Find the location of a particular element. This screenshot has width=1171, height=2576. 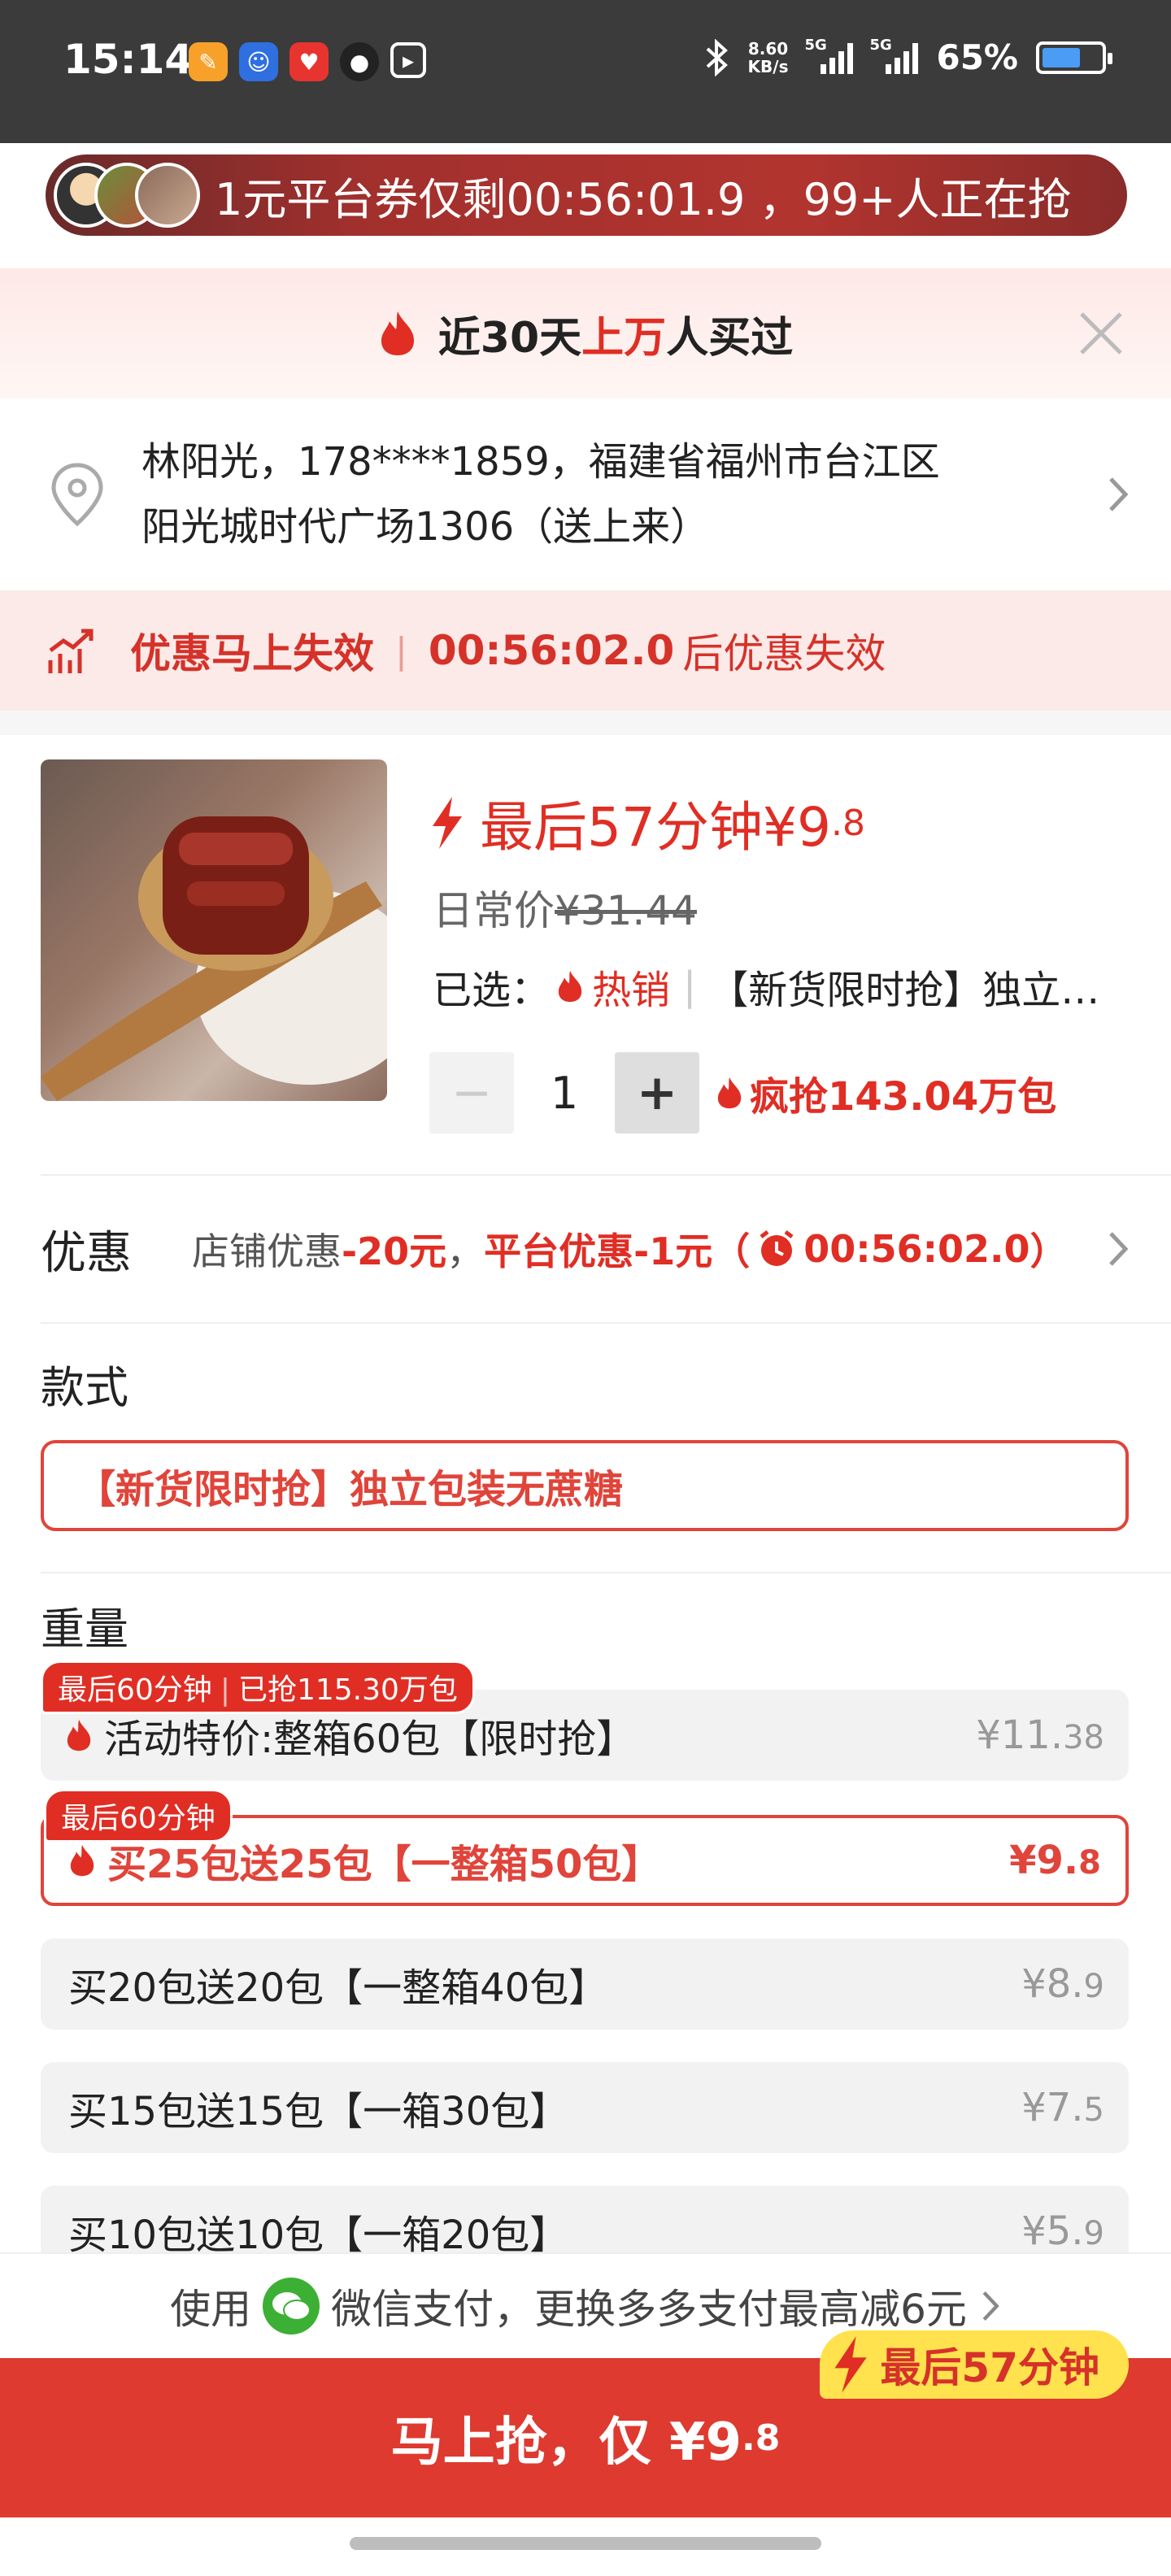

net-speed-value: 8.60 is located at coordinates (768, 49).